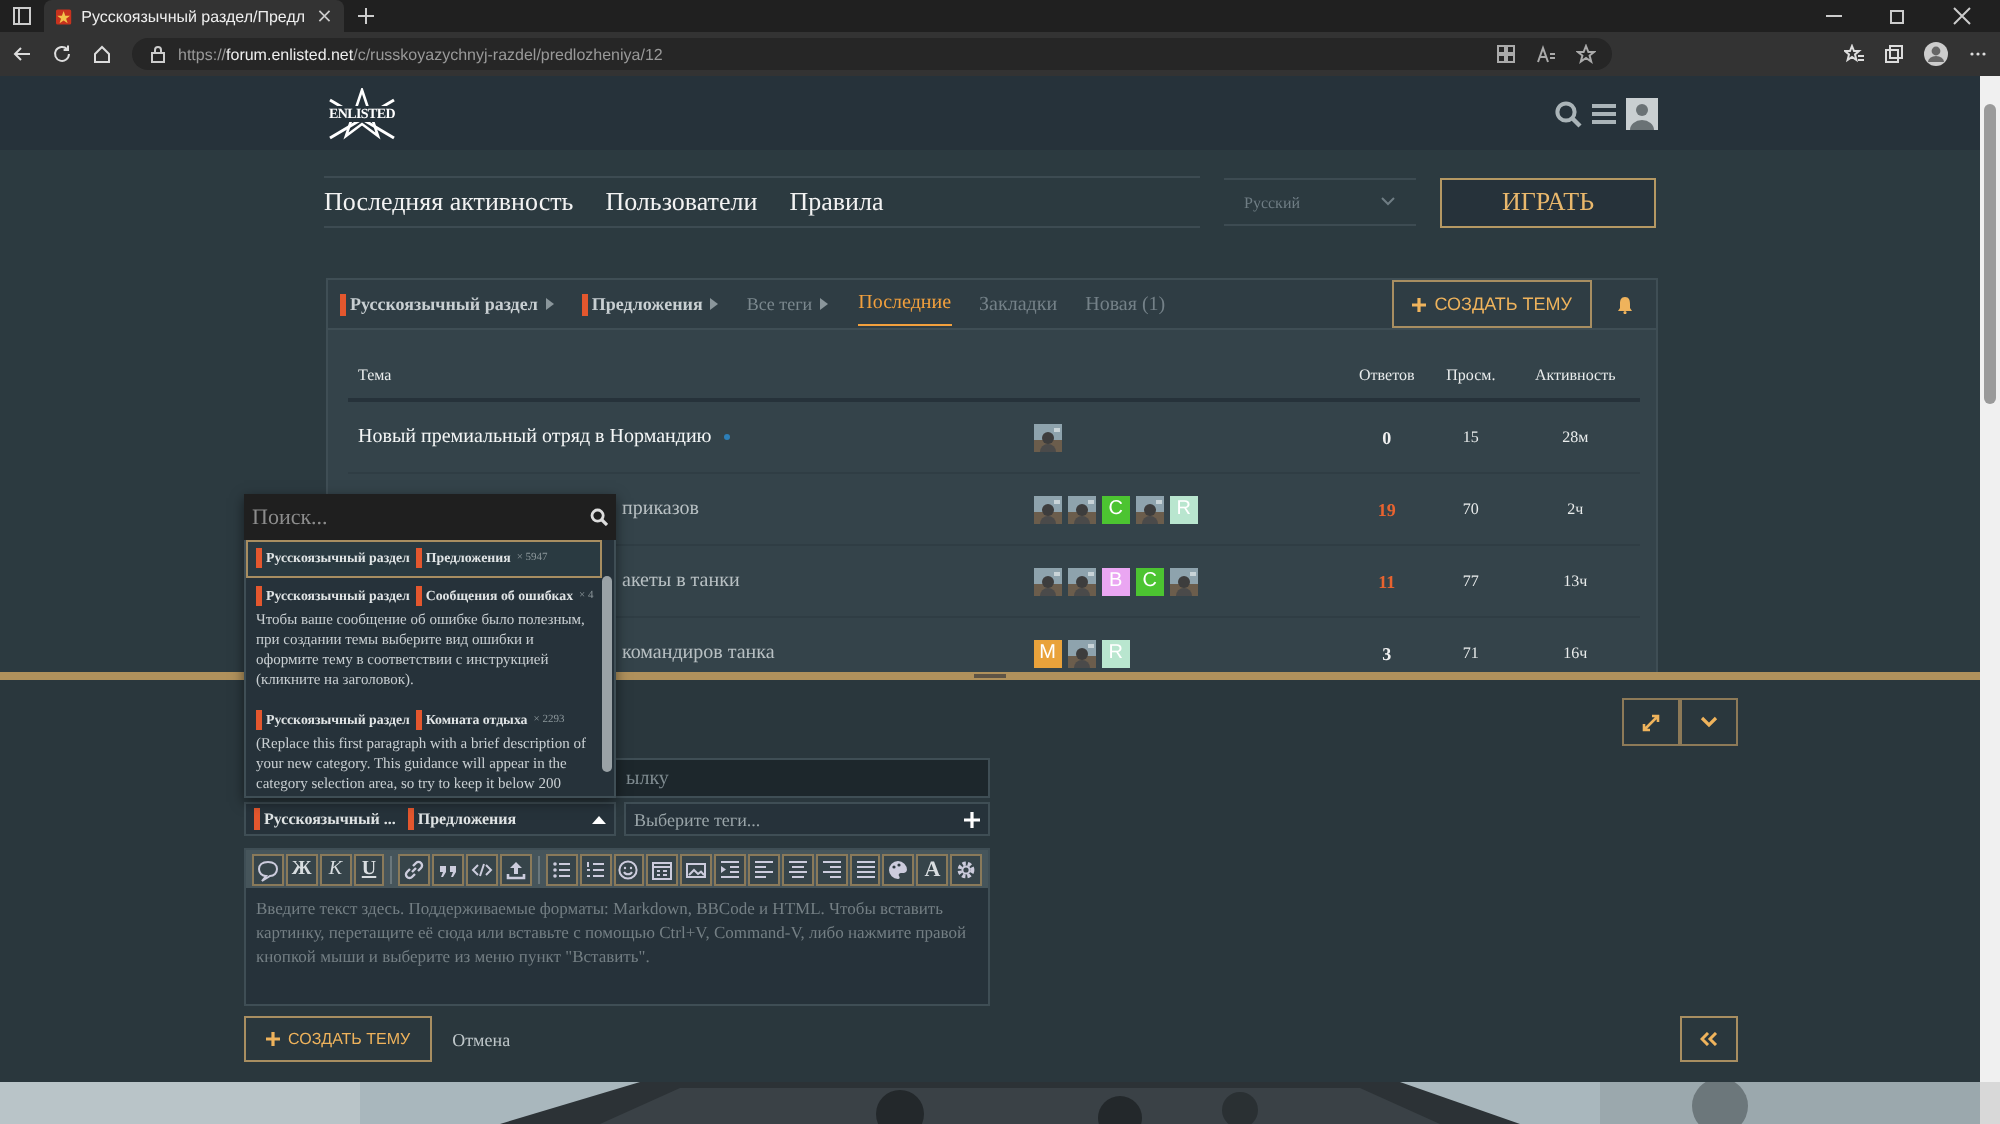 The image size is (2000, 1124). I want to click on view-count: 77, so click(1470, 581).